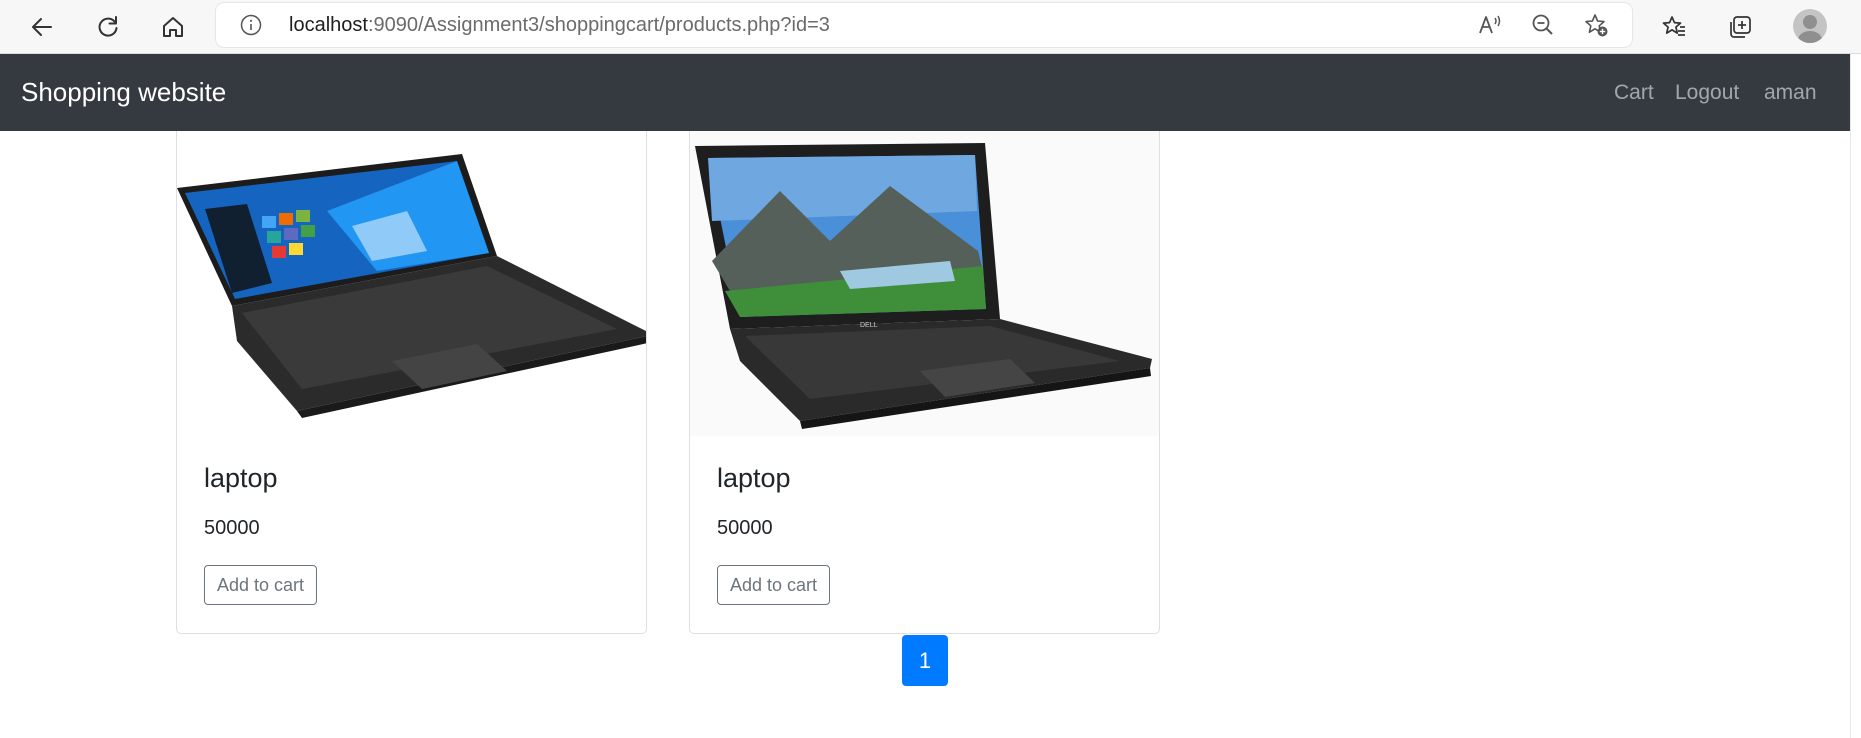 This screenshot has height=738, width=1861. Describe the element at coordinates (1674, 27) in the screenshot. I see `favorites-icon` at that location.